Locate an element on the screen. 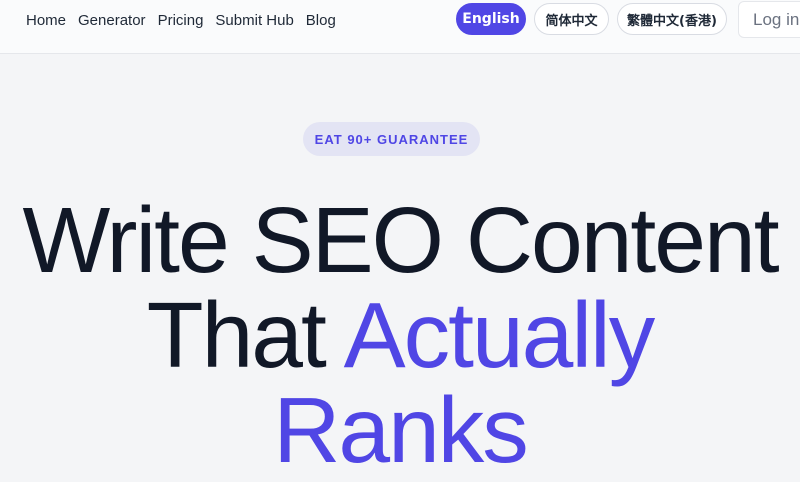 The width and height of the screenshot is (800, 482). nav-link-generator: Generator is located at coordinates (112, 20).